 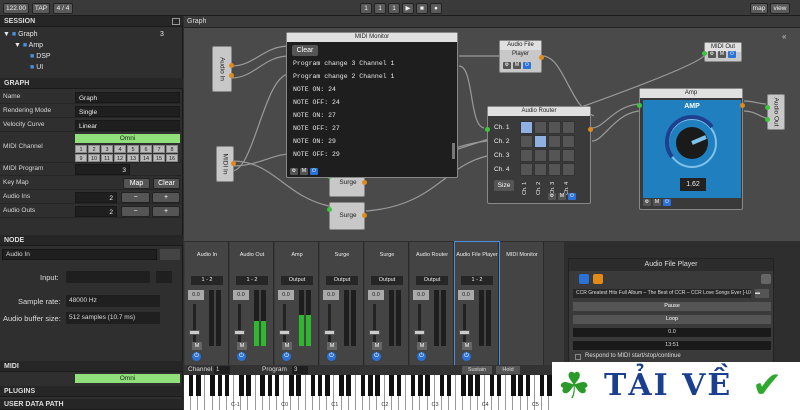 I want to click on audio-out-in-pin, so click(x=767, y=107).